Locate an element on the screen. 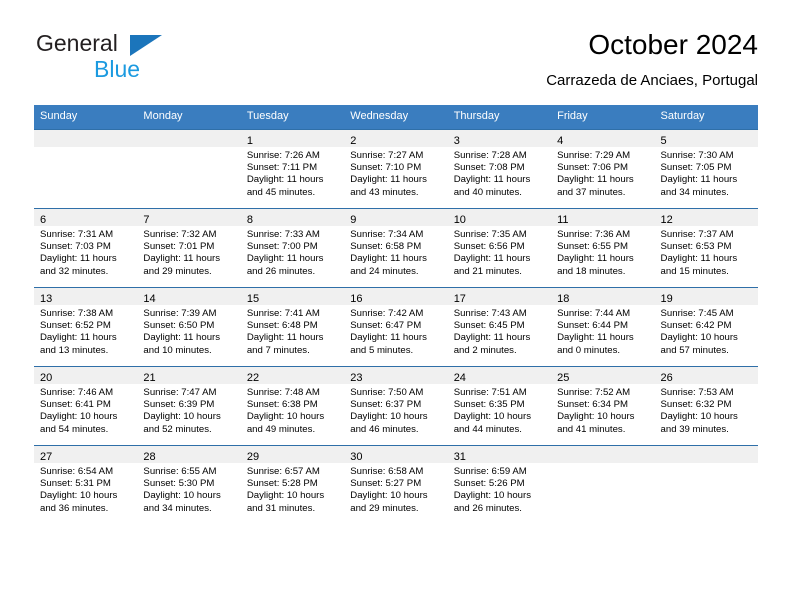 The width and height of the screenshot is (792, 612). day-number-band: 14 is located at coordinates (189, 296).